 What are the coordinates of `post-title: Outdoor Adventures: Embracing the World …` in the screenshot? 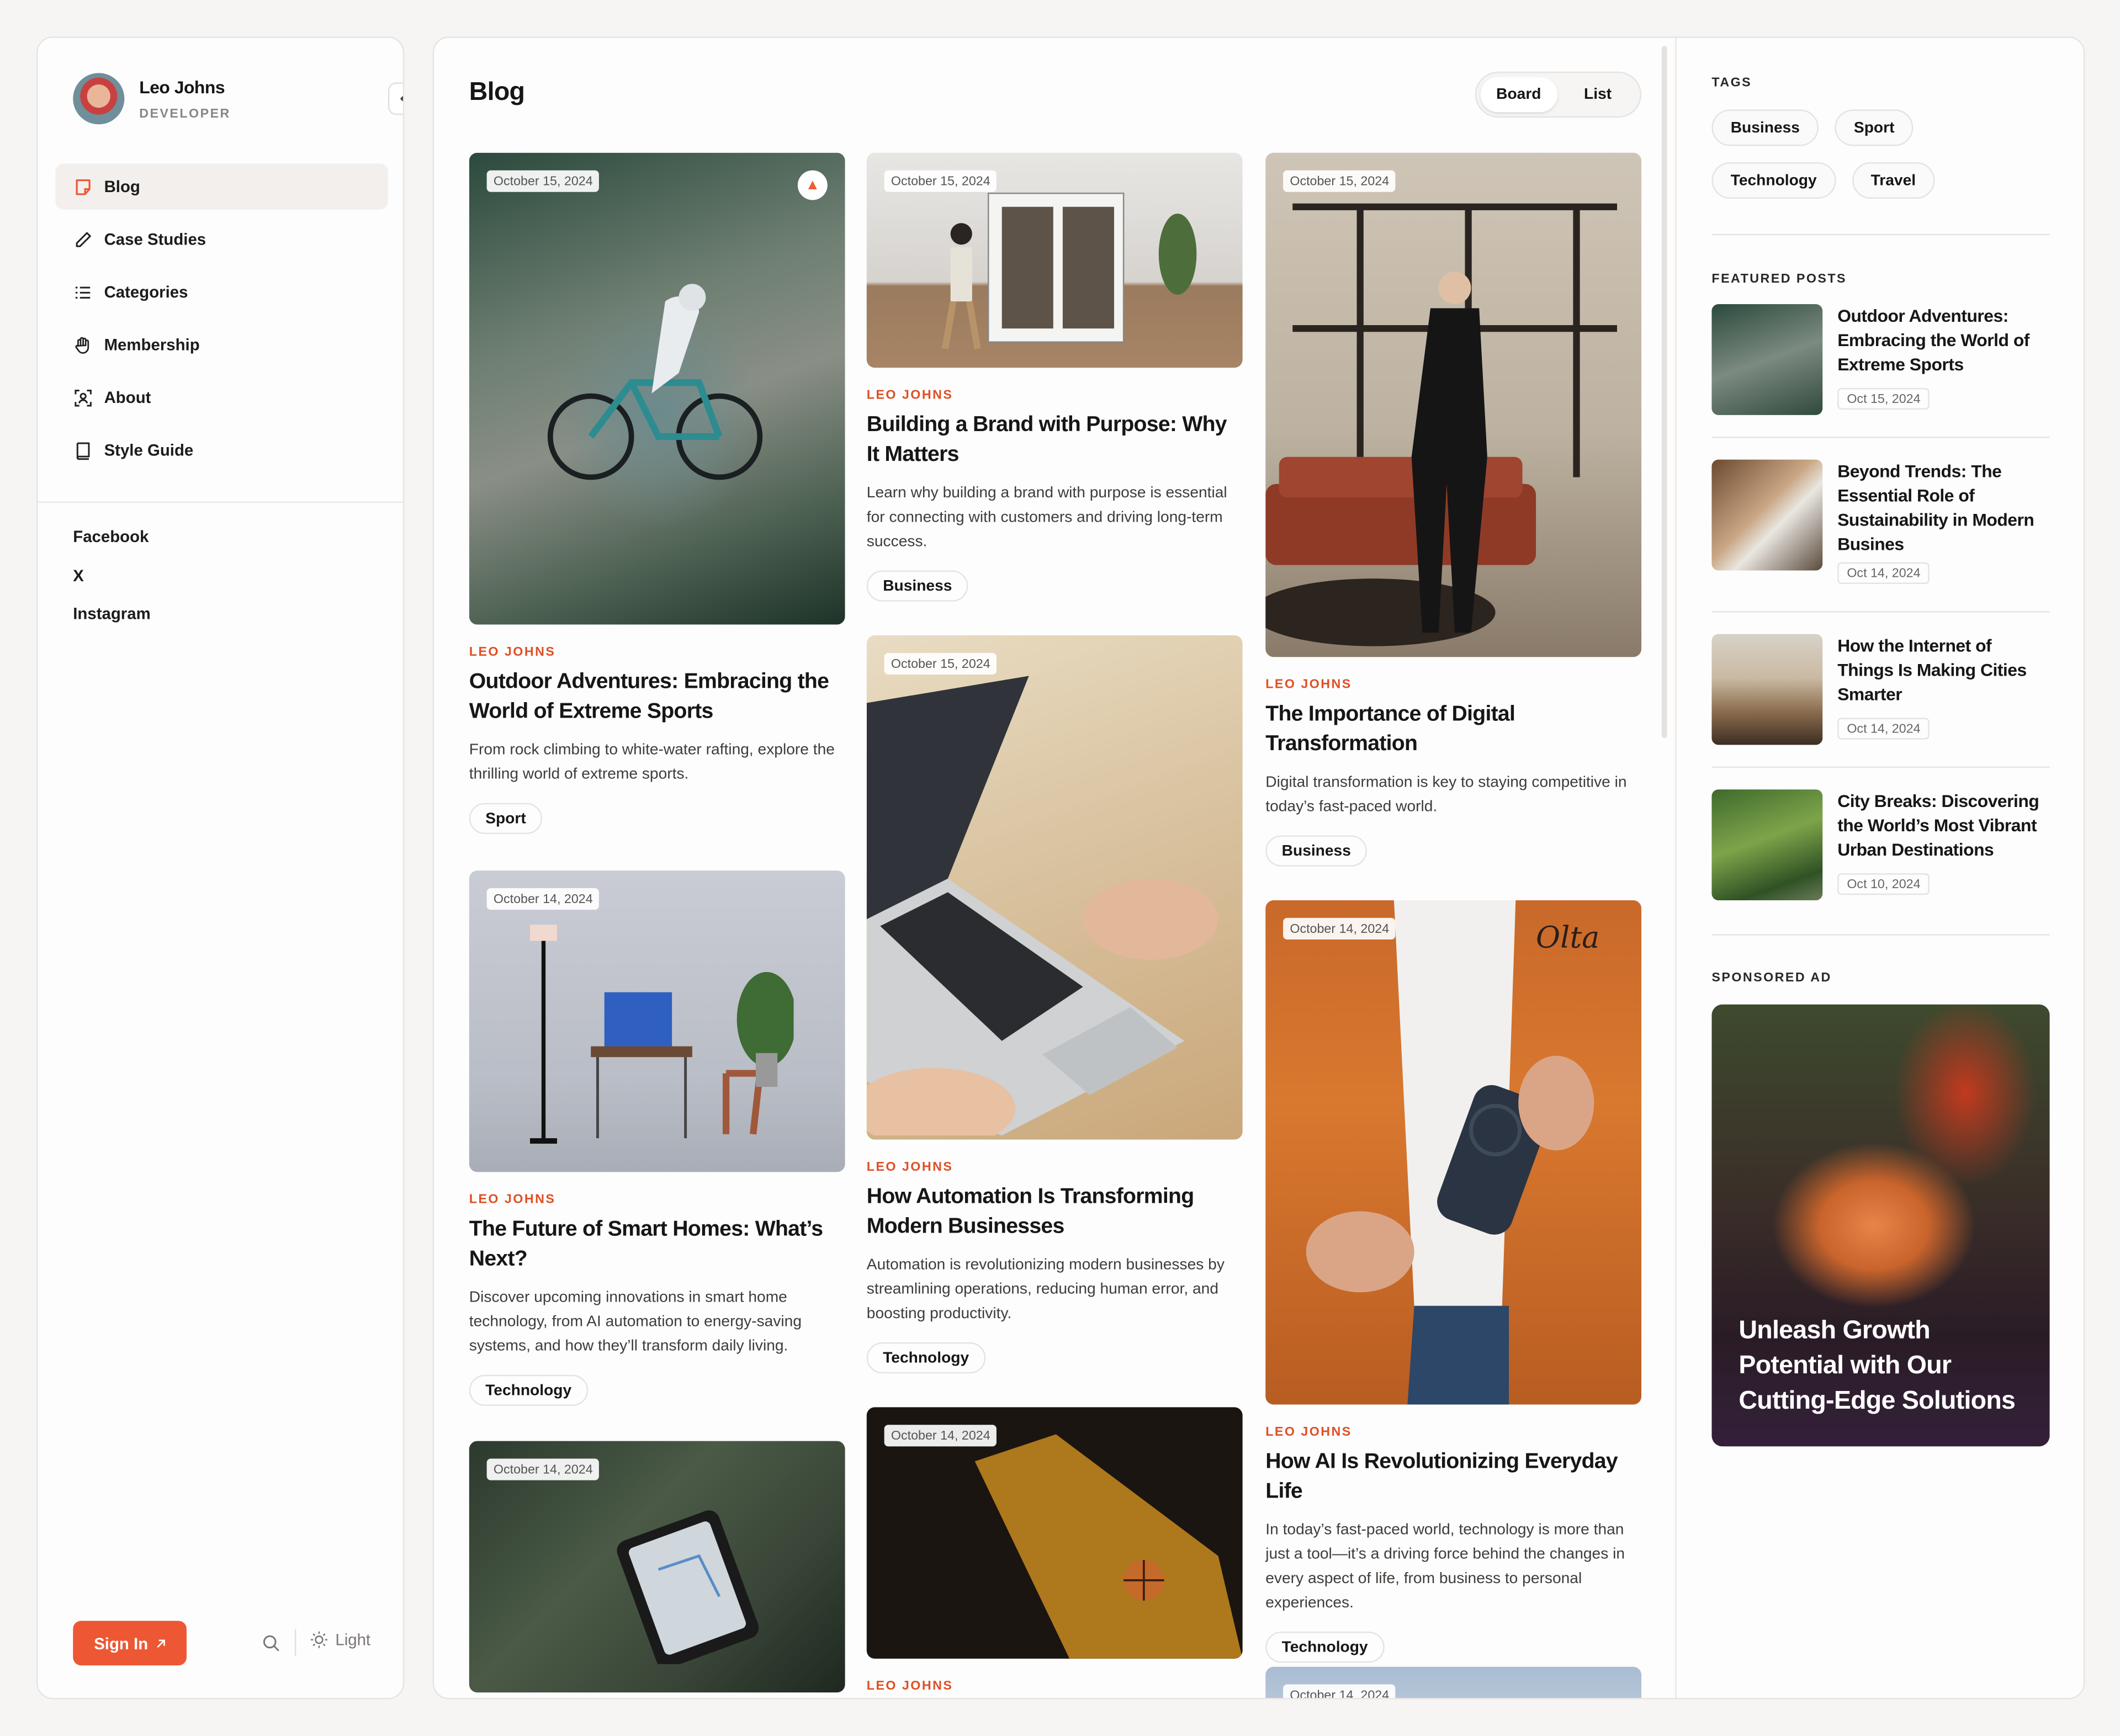 It's located at (657, 698).